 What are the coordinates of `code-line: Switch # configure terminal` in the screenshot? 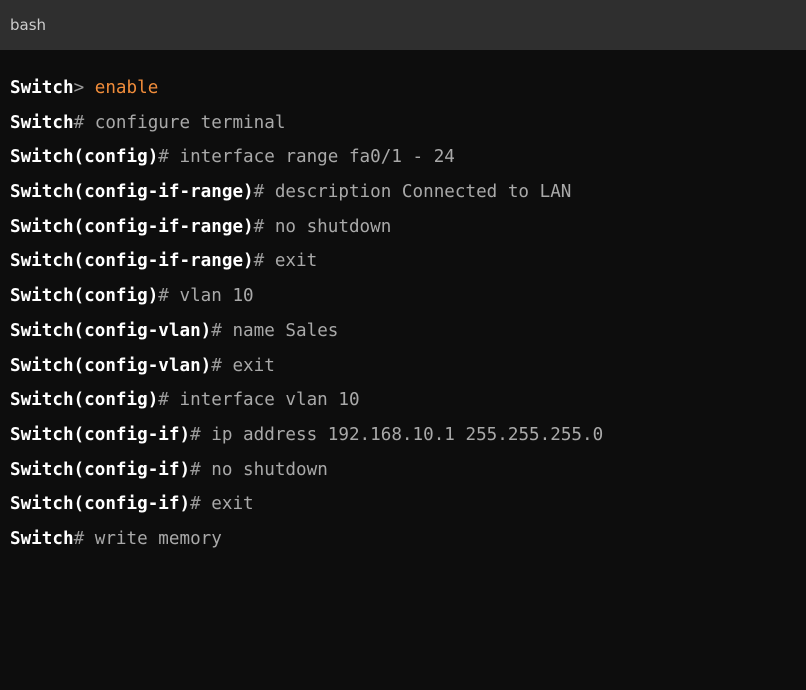 It's located at (408, 123).